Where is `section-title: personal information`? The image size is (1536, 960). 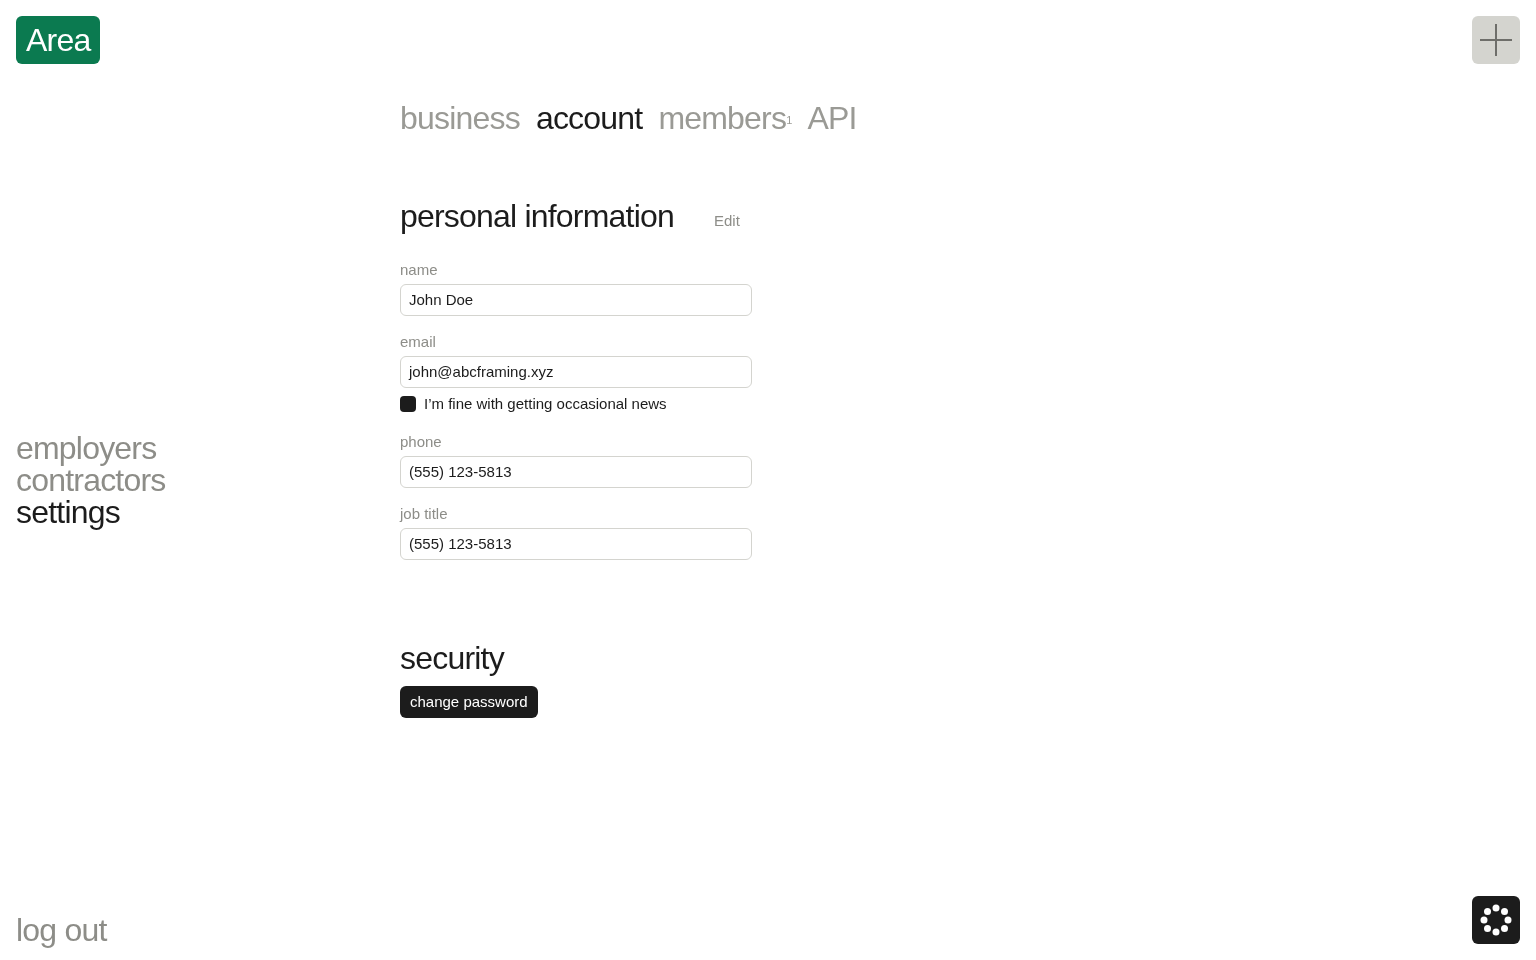
section-title: personal information is located at coordinates (537, 216).